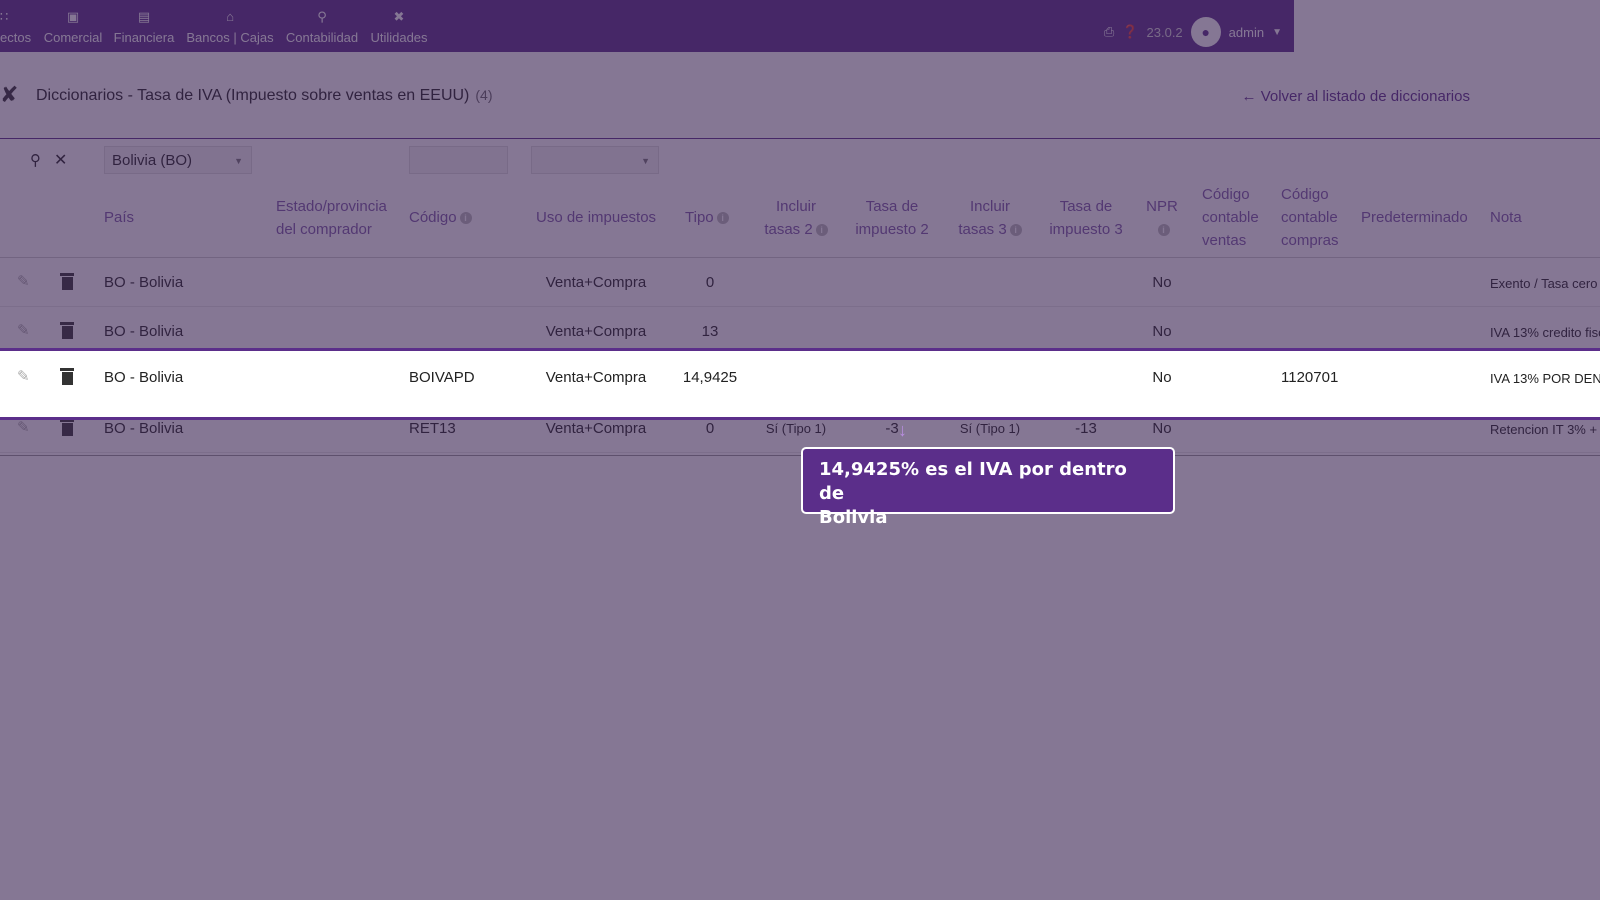  Describe the element at coordinates (1506, 217) in the screenshot. I see `col-header-nota: Nota` at that location.